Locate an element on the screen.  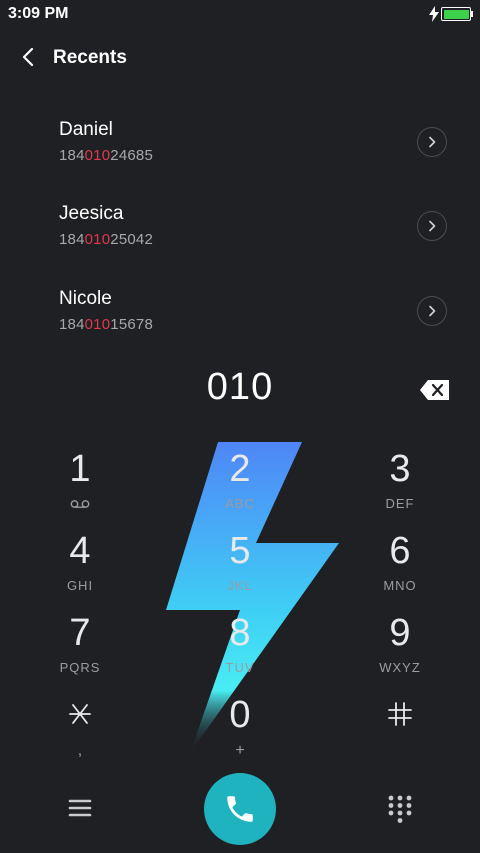
key-digit: 0 is located at coordinates (240, 715).